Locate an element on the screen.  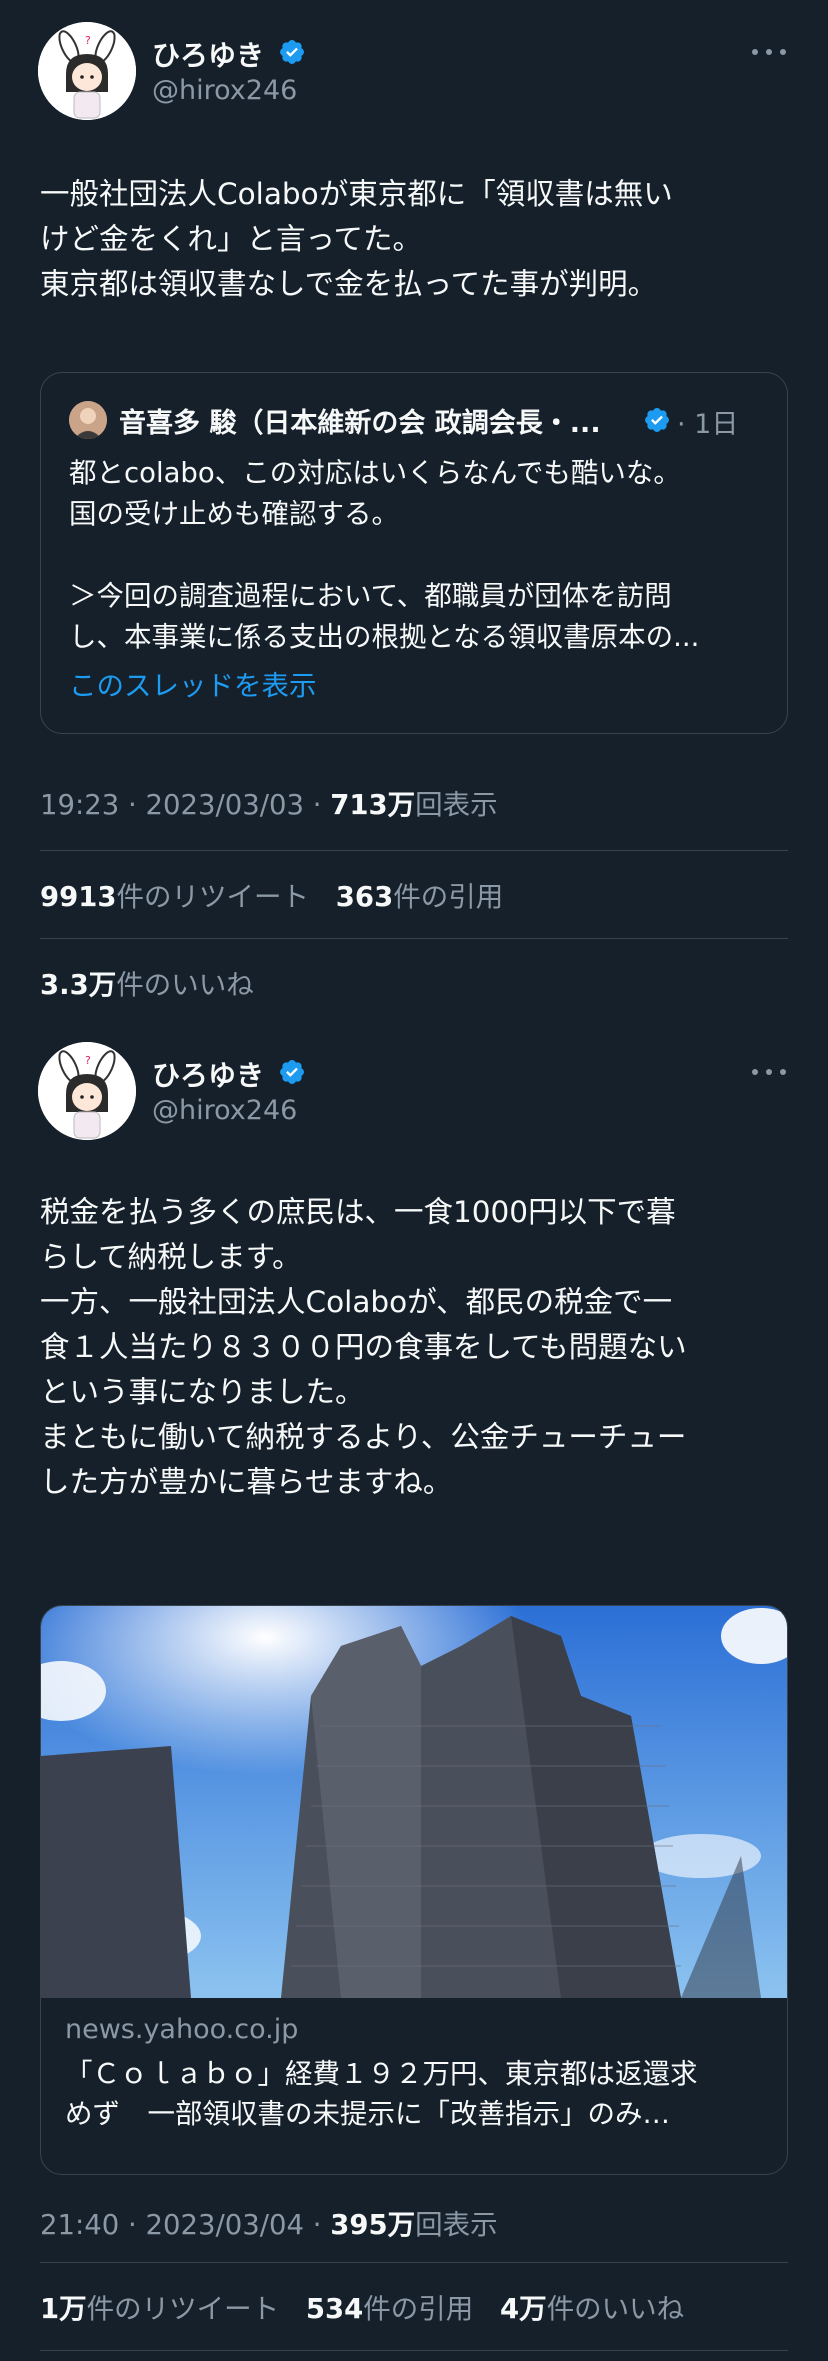
like-count: 4万件のいいね is located at coordinates (592, 2309).